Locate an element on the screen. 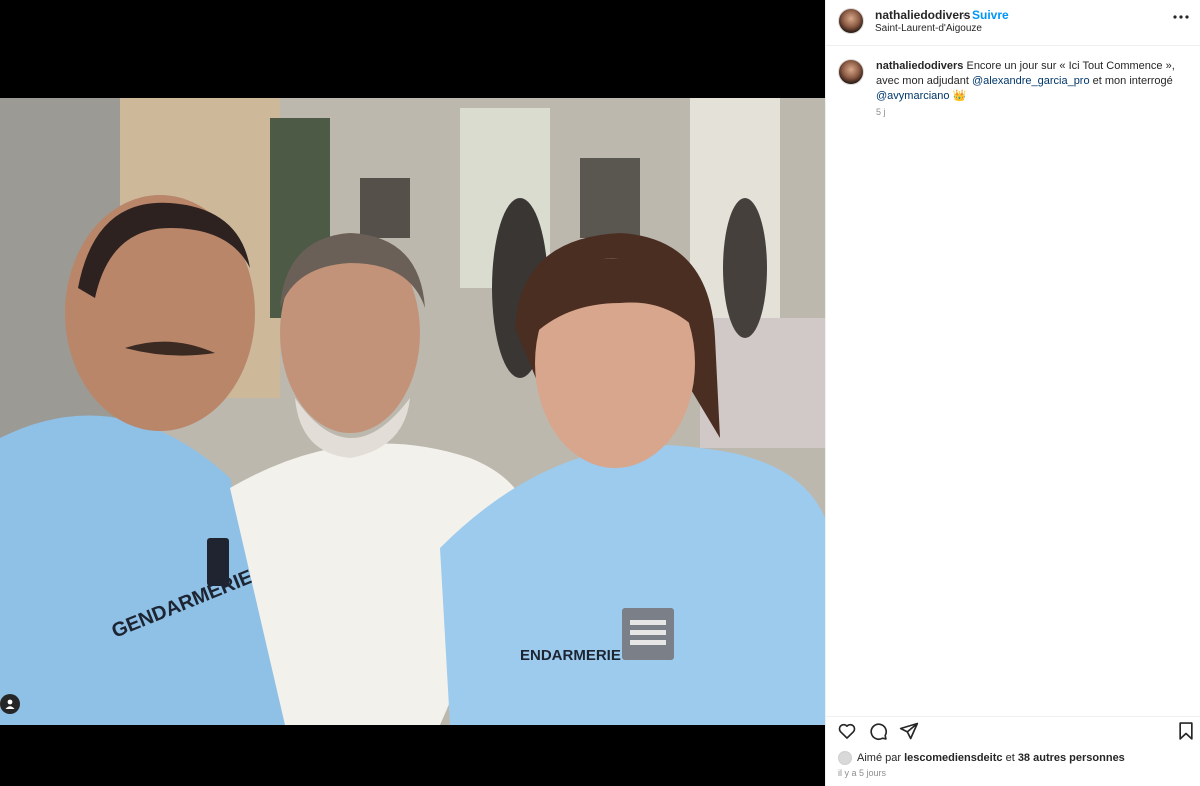 The image size is (1200, 786). caption-avatar is located at coordinates (851, 72).